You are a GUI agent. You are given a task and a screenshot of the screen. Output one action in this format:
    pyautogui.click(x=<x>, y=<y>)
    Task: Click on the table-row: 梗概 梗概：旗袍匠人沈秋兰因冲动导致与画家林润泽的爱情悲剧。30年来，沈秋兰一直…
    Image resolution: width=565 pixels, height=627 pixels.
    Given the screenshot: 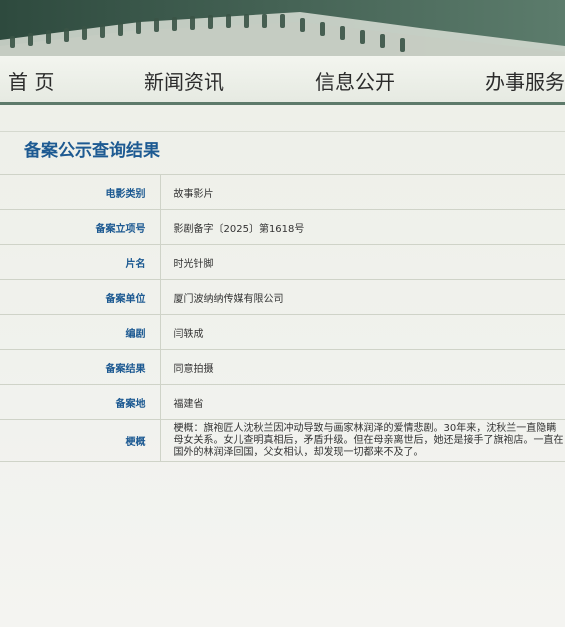 What is the action you would take?
    pyautogui.click(x=282, y=440)
    